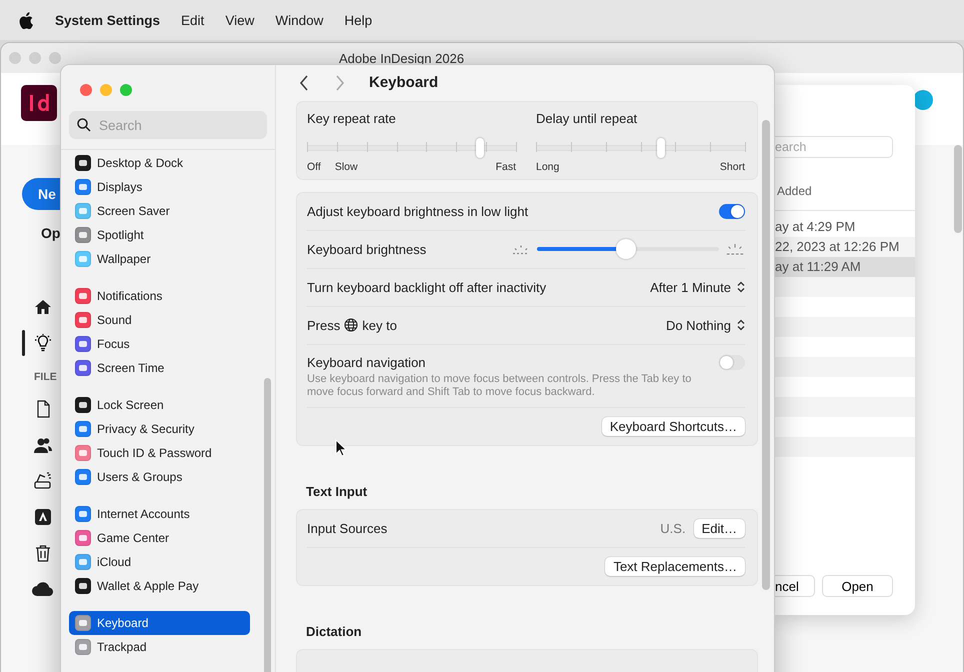 This screenshot has width=964, height=672. Describe the element at coordinates (159, 344) in the screenshot. I see `sidebar-item: Focus` at that location.